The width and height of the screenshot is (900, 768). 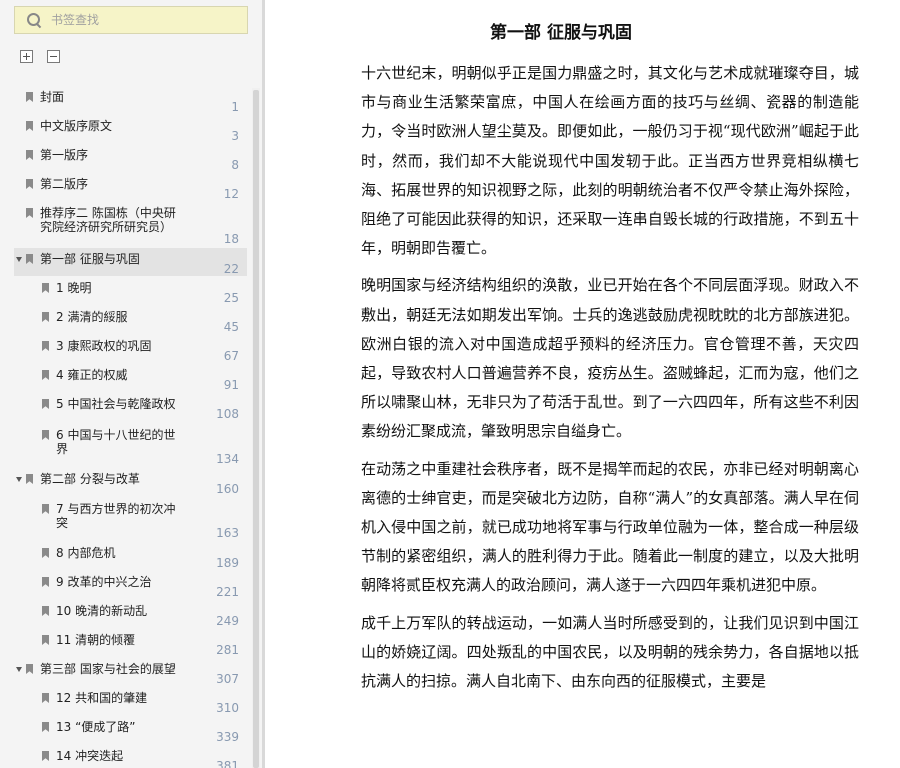 I want to click on toc-item-label-continued: 界, so click(x=62, y=449).